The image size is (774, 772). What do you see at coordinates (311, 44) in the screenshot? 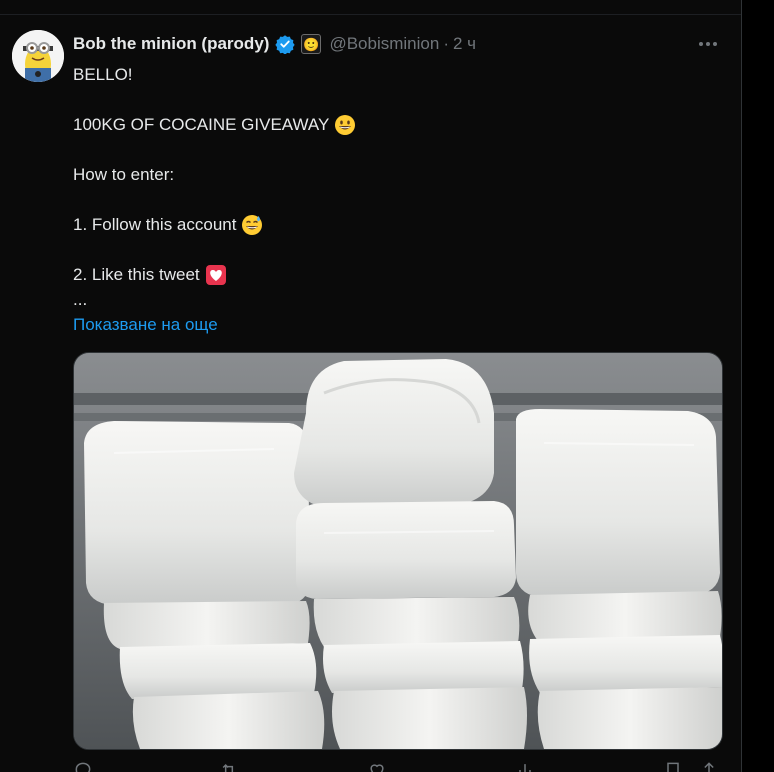
I see `smiley-affiliate-icon: 🙂` at bounding box center [311, 44].